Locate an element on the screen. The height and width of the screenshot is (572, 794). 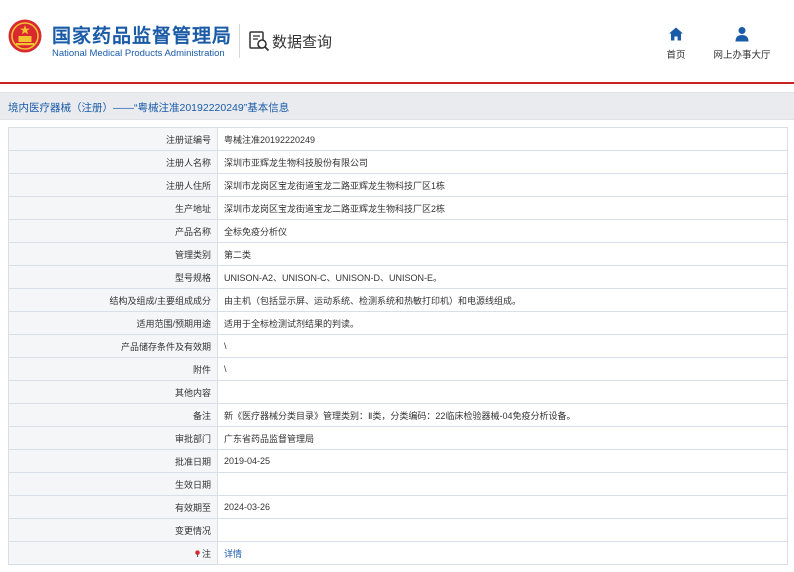
table-row: 生效日期 is located at coordinates (398, 484).